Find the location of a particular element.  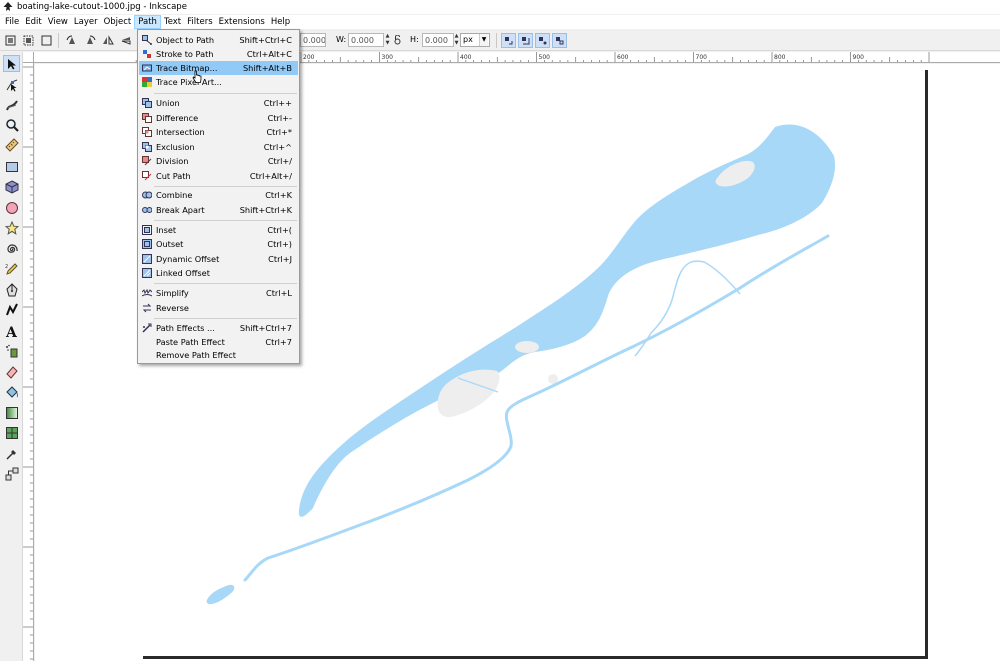

menu-item-cut-path: Cut Path Ctrl+Alt+/ is located at coordinates (218, 176).